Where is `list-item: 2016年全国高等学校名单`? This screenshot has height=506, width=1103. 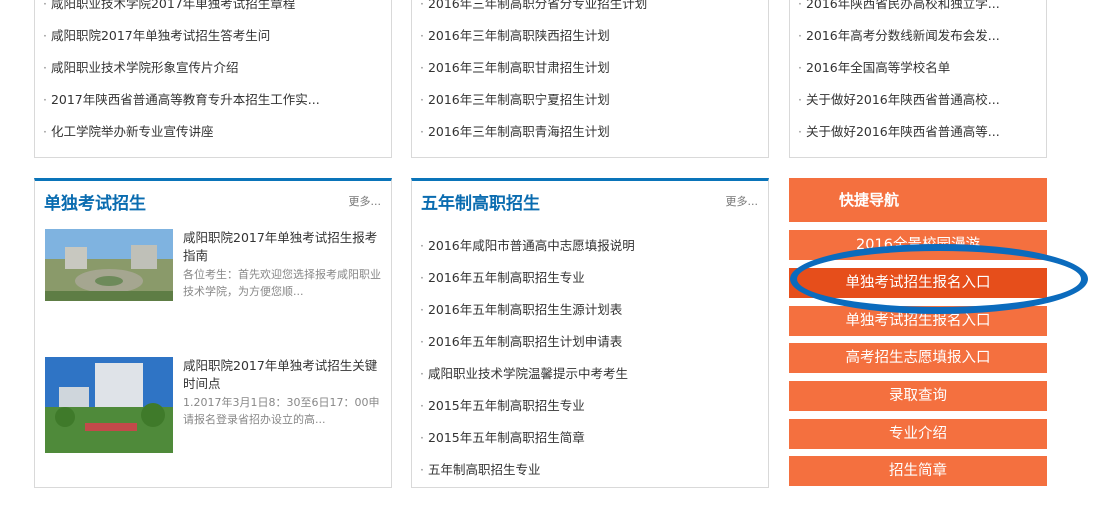 list-item: 2016年全国高等学校名单 is located at coordinates (922, 68).